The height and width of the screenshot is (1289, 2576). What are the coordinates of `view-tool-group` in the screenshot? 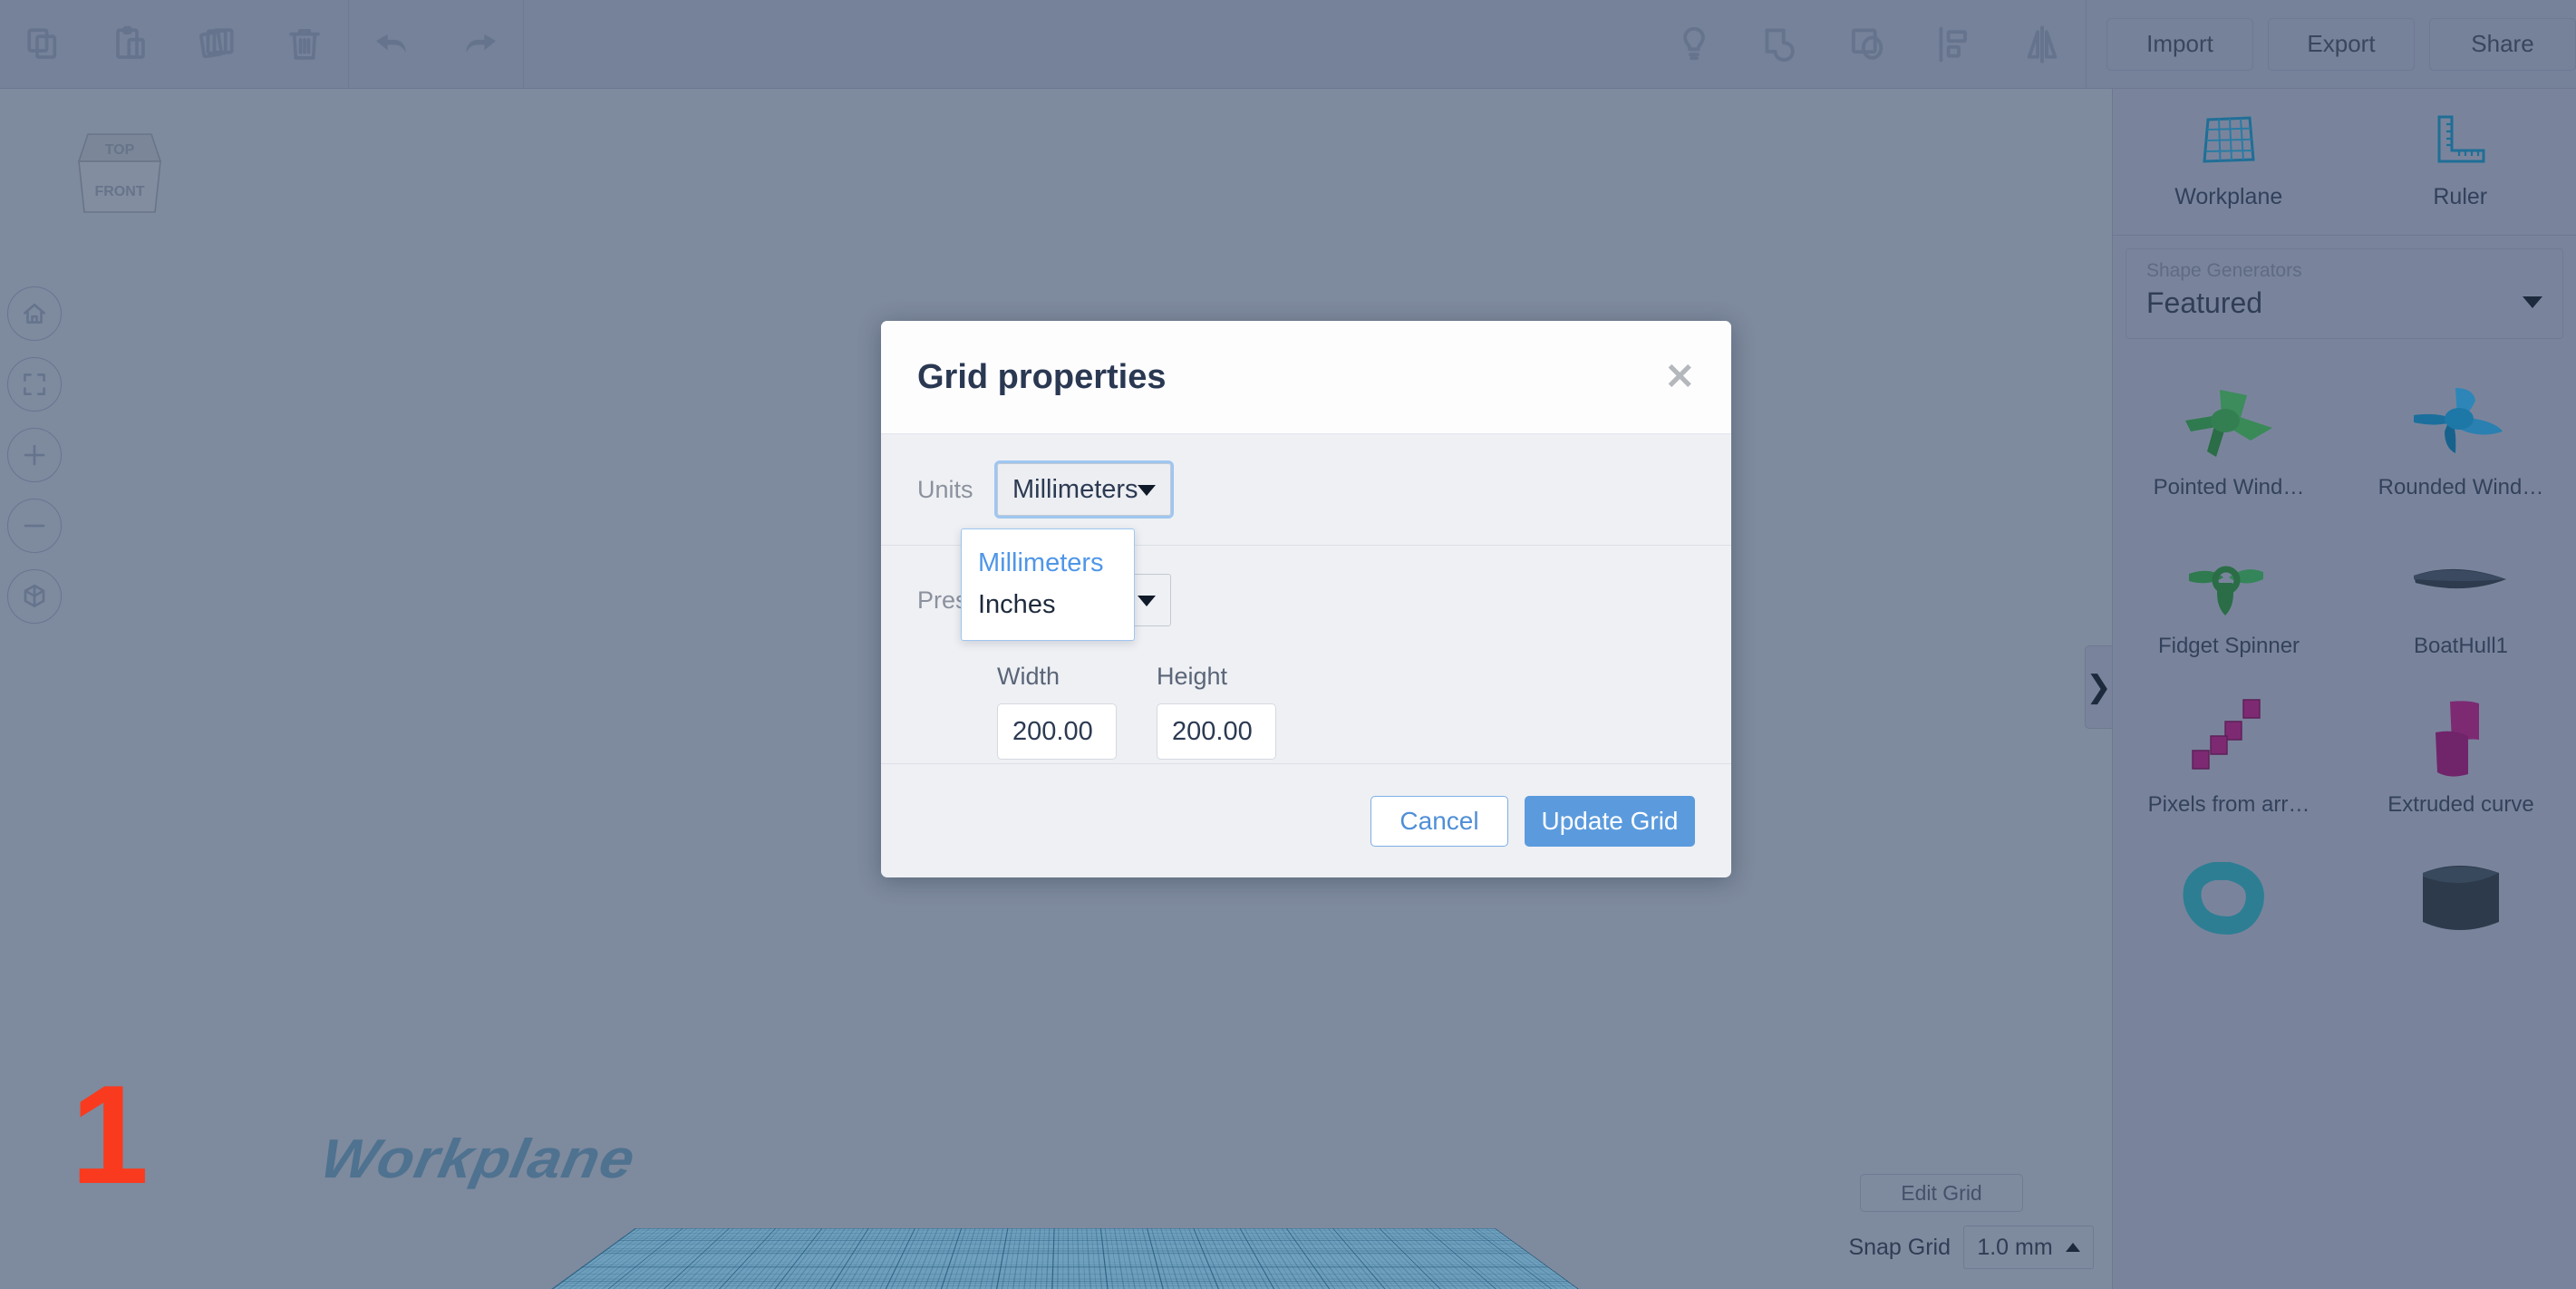 It's located at (1868, 44).